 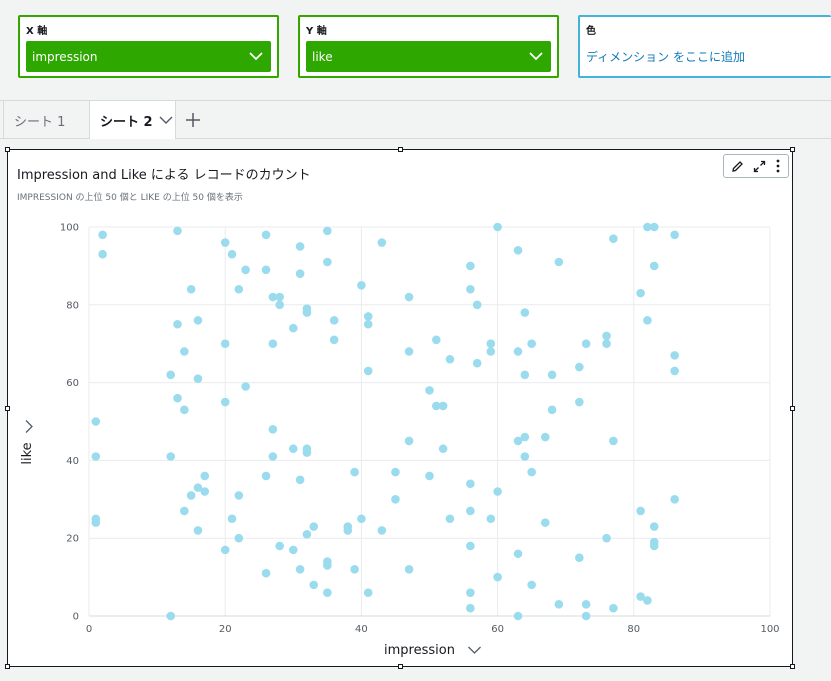 I want to click on y-axis-title: like, so click(x=27, y=453).